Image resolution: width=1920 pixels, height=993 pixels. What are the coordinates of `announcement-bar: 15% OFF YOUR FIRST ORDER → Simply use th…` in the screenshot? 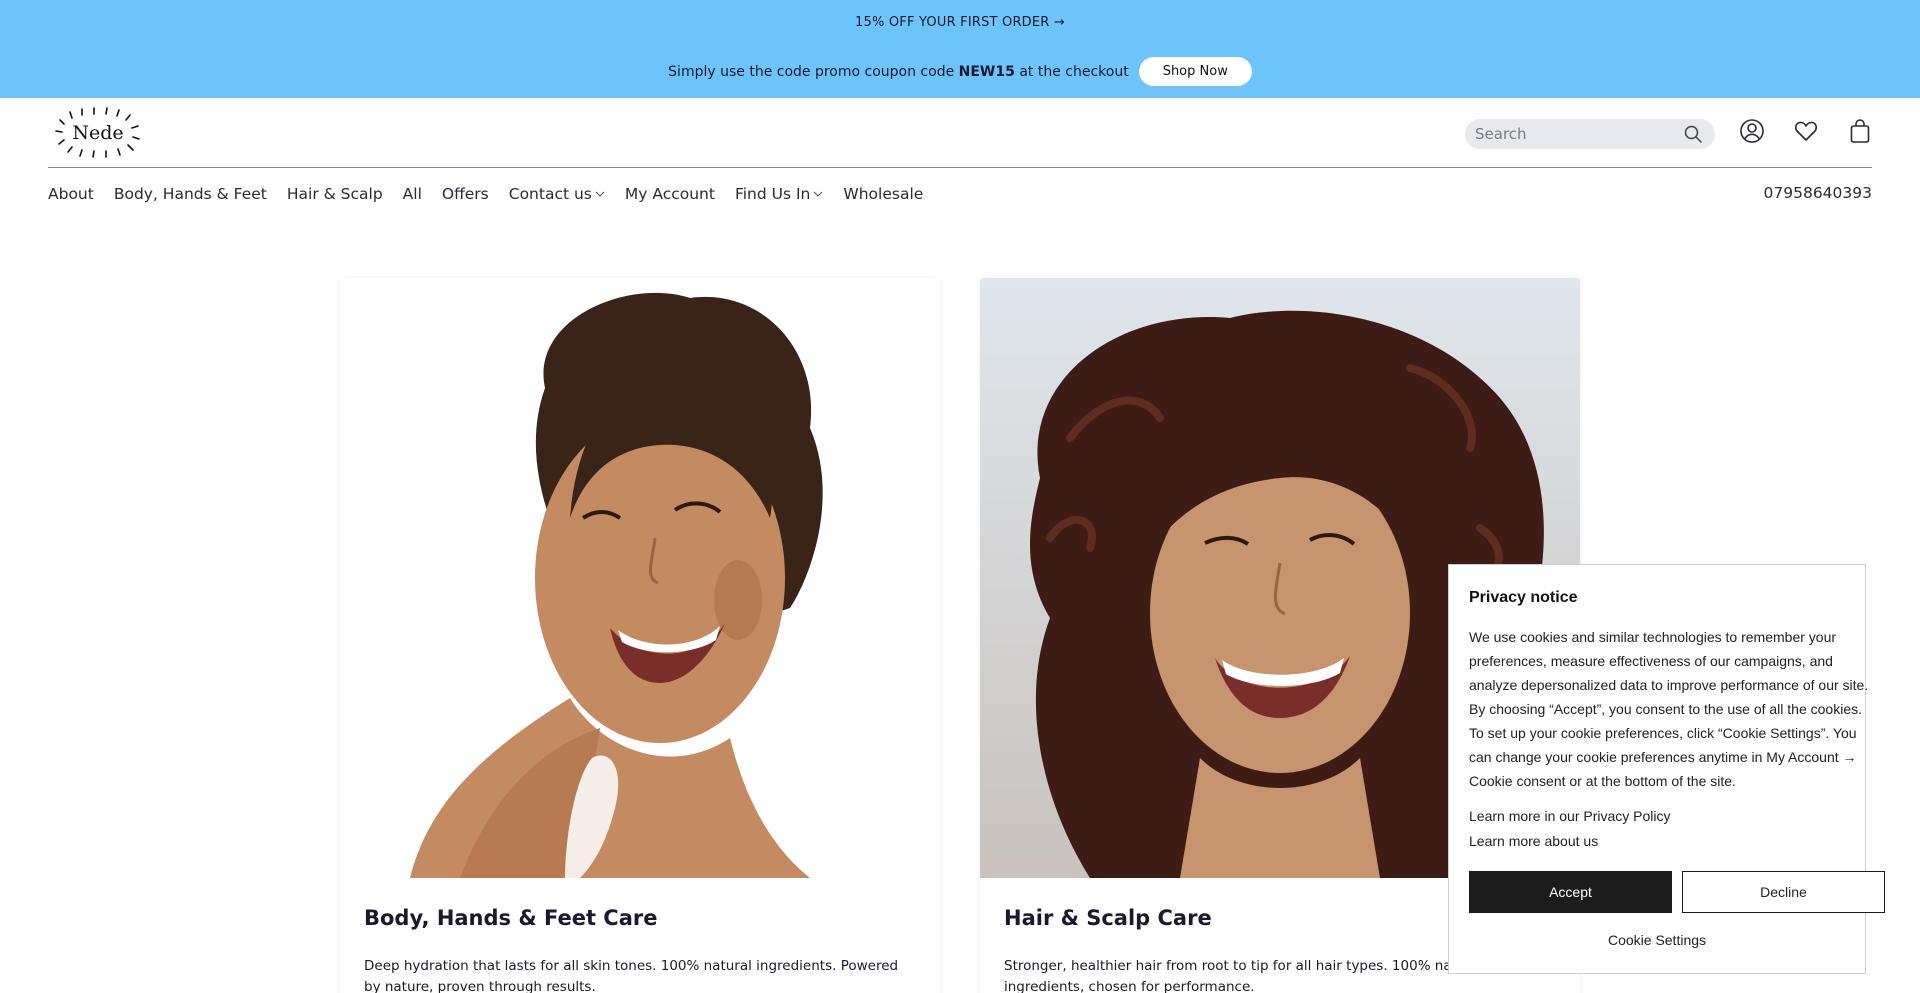 It's located at (960, 49).